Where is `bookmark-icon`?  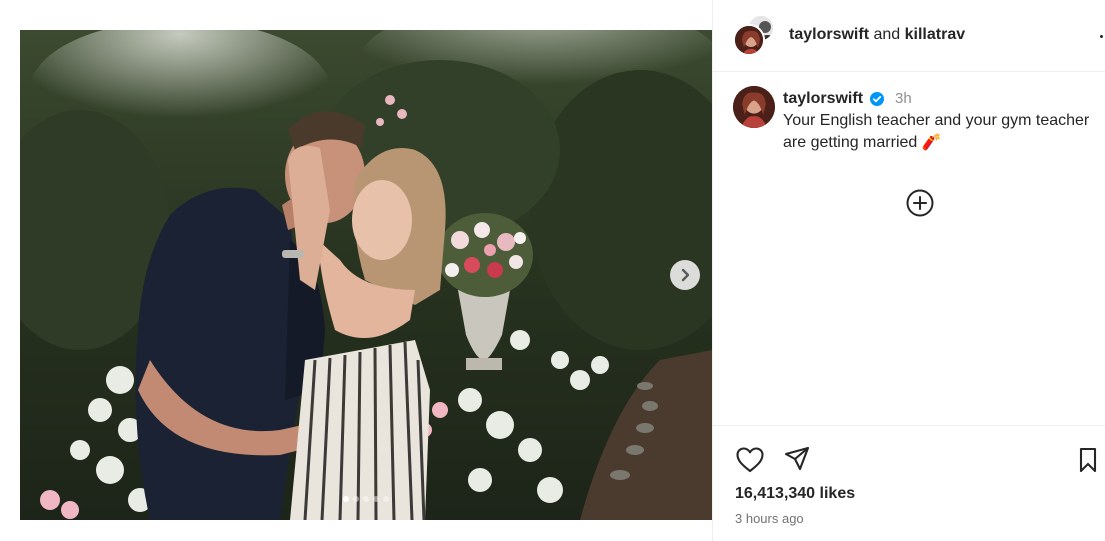 bookmark-icon is located at coordinates (1088, 460).